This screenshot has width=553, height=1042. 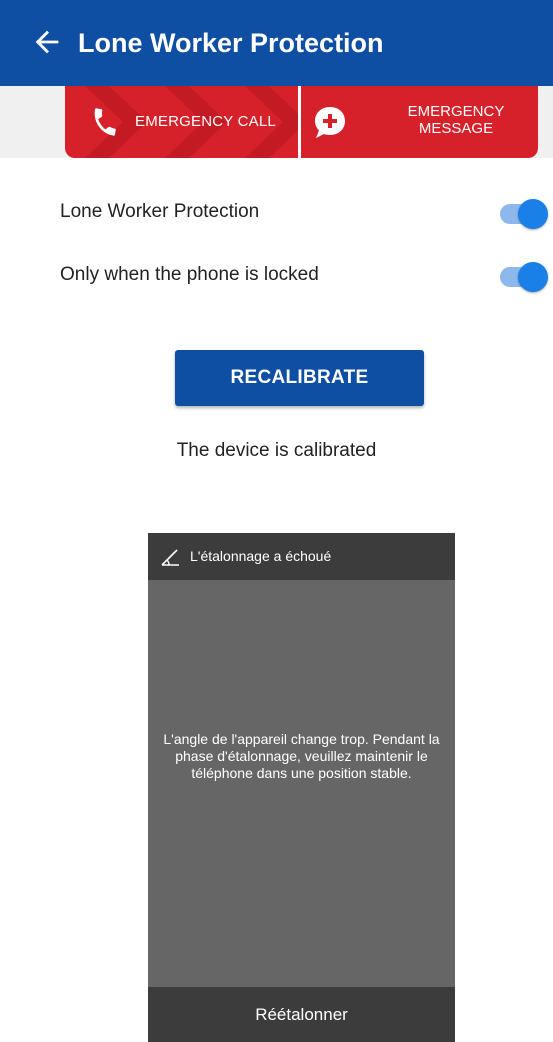 I want to click on emergency-message-label: EMERGENCY MESSAGE, so click(x=456, y=120).